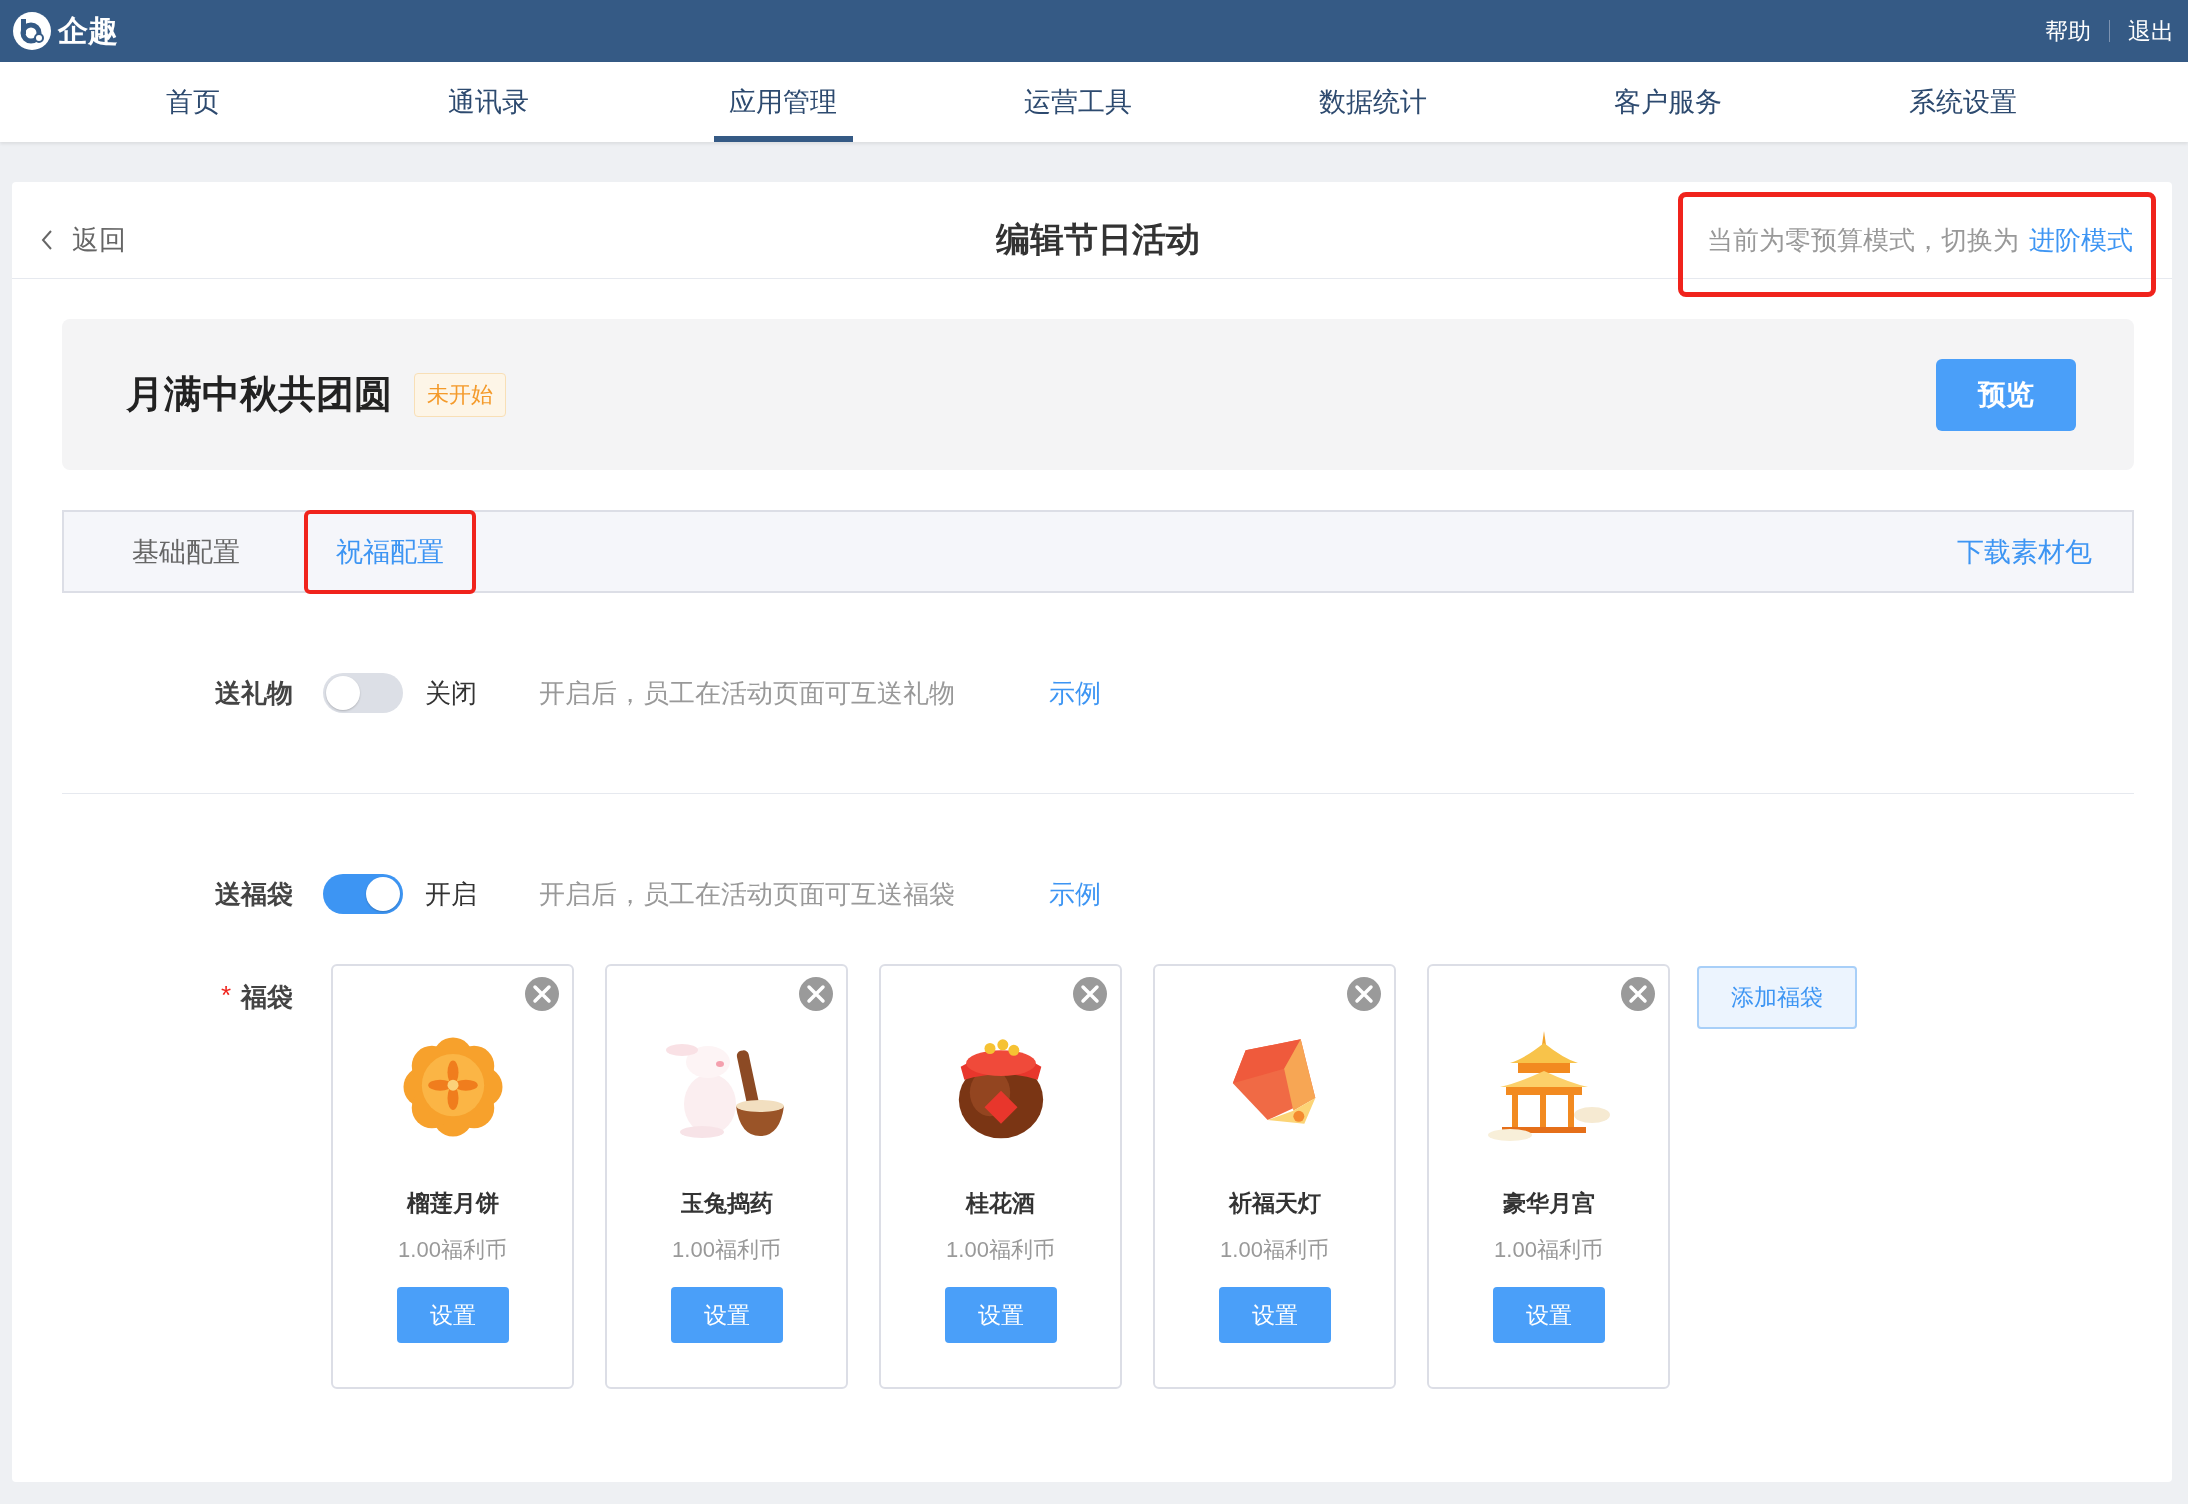  I want to click on toggle-state: 关闭, so click(451, 693).